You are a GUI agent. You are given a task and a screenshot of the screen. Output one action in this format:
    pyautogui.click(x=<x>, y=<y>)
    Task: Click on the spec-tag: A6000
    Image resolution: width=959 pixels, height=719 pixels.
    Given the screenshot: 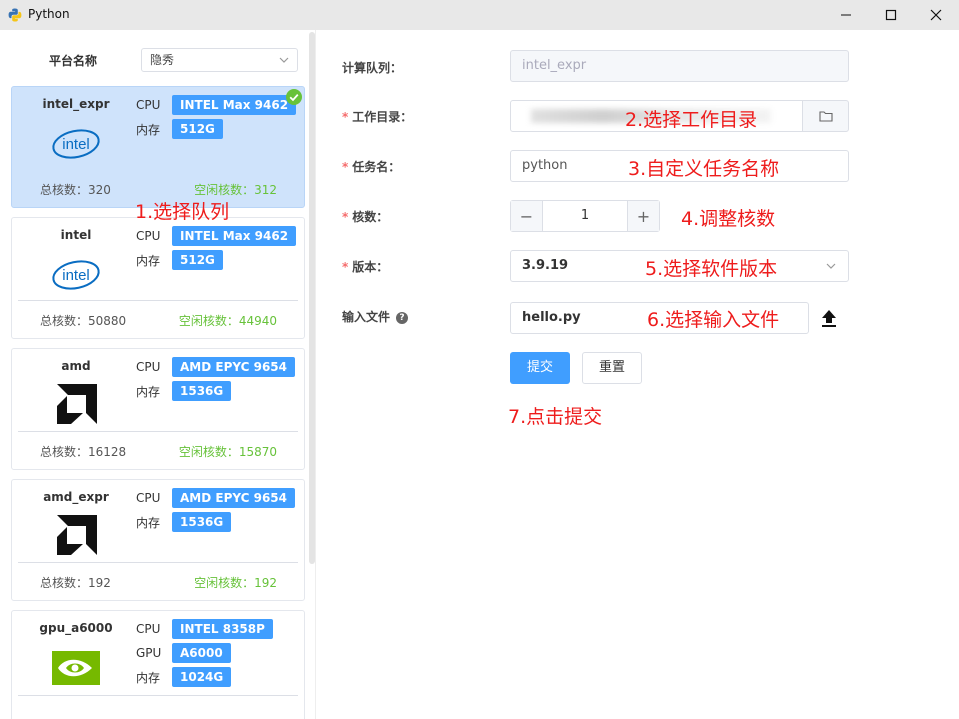 What is the action you would take?
    pyautogui.click(x=201, y=653)
    